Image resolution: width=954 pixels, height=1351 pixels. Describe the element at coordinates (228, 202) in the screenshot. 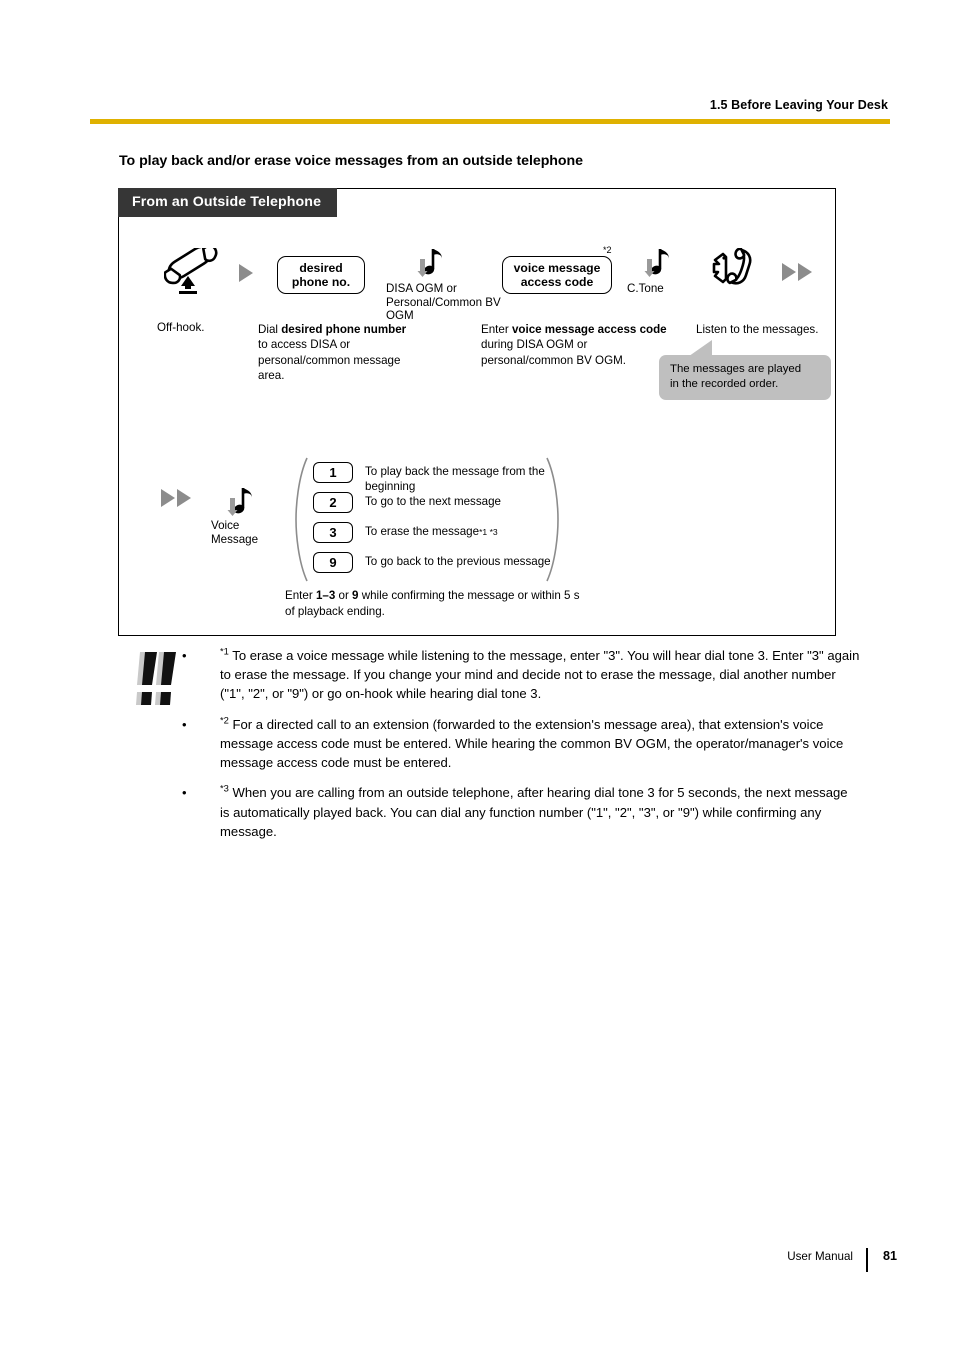

I see `diagram-tab-label: From an Outside Telephone` at that location.